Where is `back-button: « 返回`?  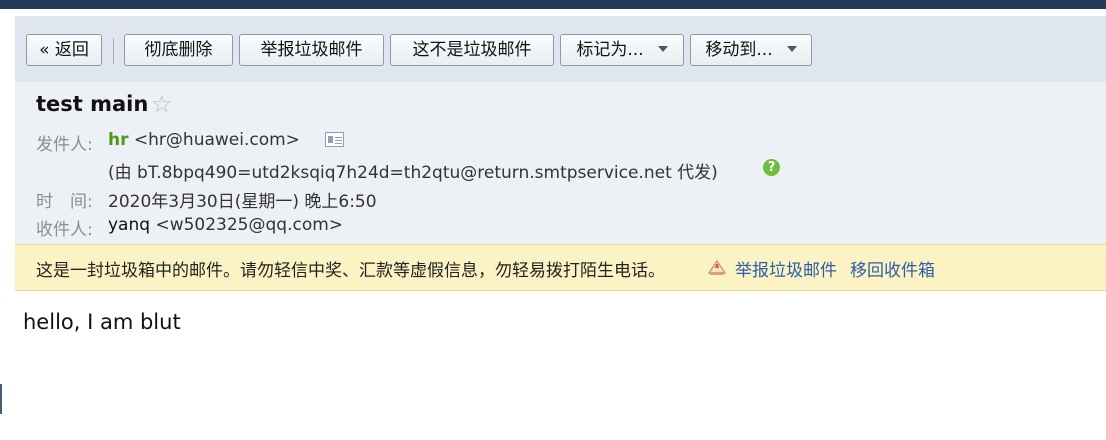
back-button: « 返回 is located at coordinates (64, 50).